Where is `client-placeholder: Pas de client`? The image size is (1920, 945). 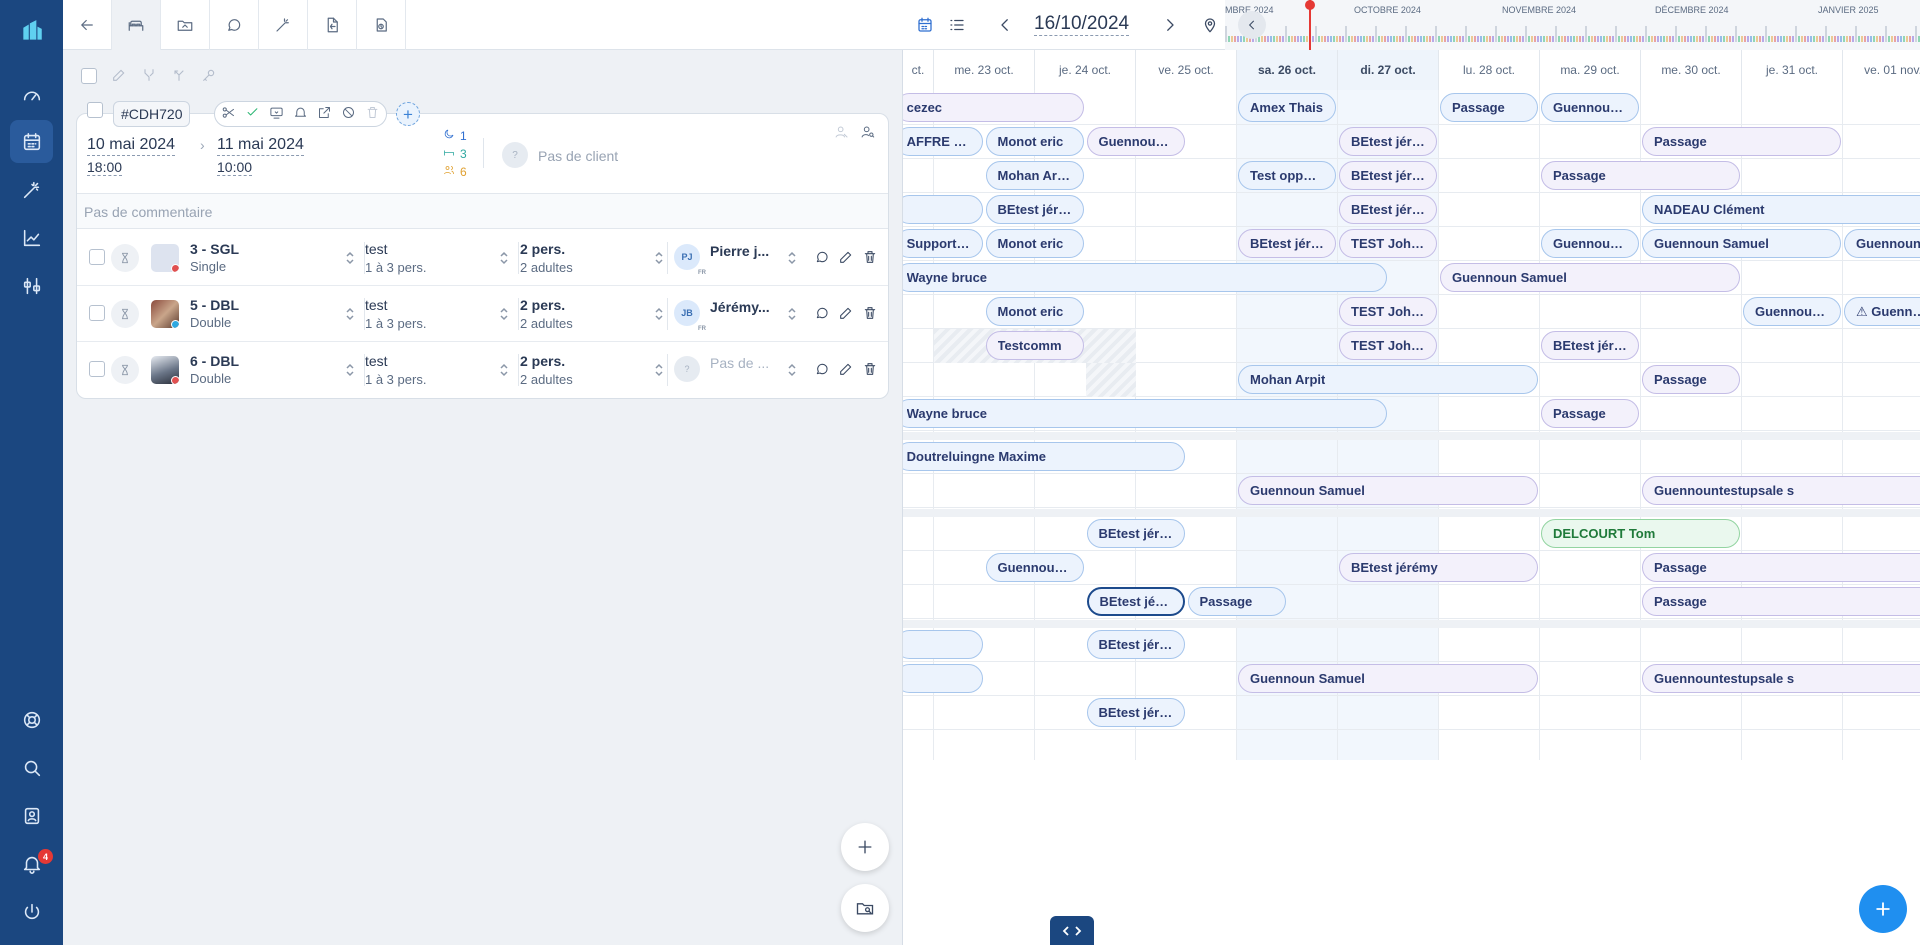
client-placeholder: Pas de client is located at coordinates (578, 156).